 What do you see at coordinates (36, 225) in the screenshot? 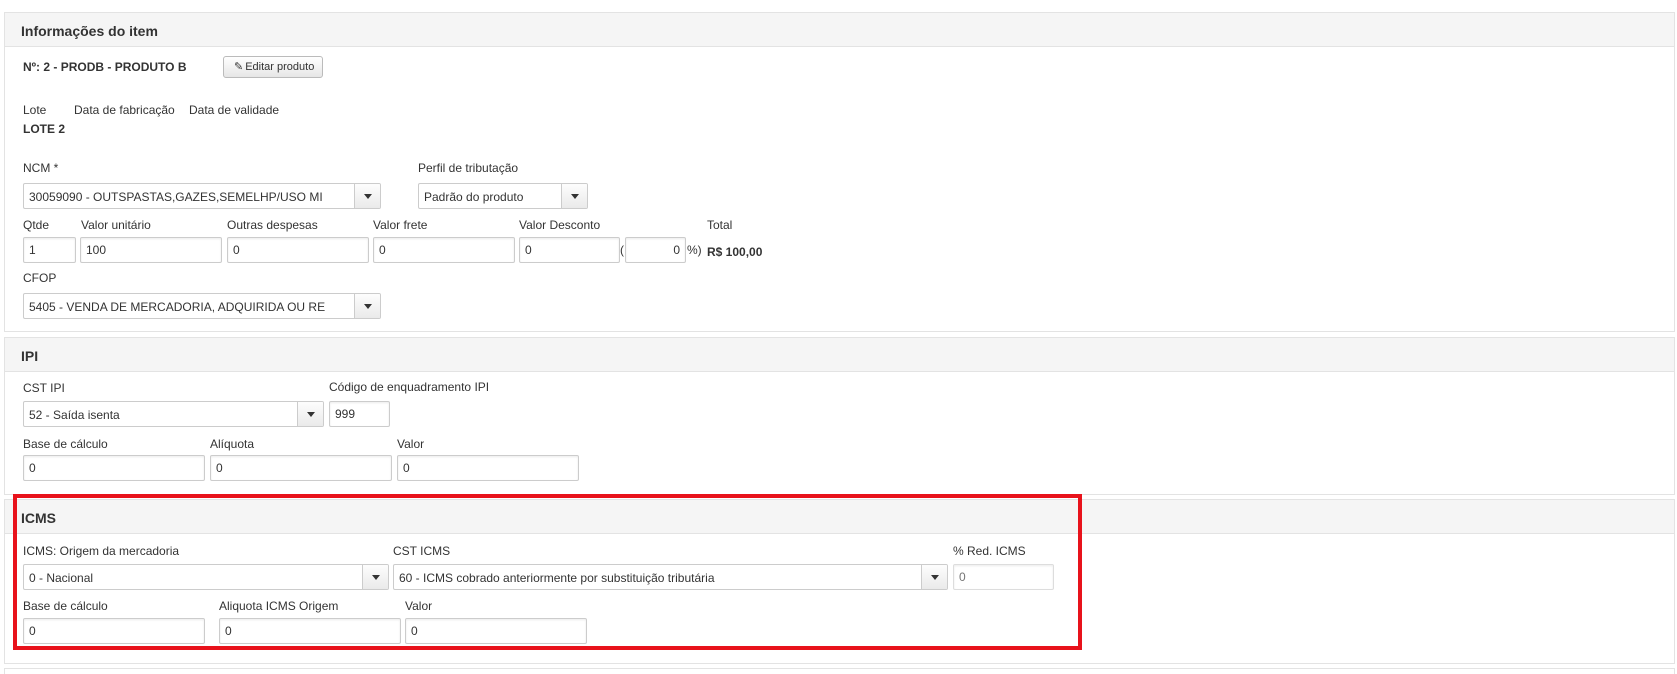
I see `qty-label: Qtde` at bounding box center [36, 225].